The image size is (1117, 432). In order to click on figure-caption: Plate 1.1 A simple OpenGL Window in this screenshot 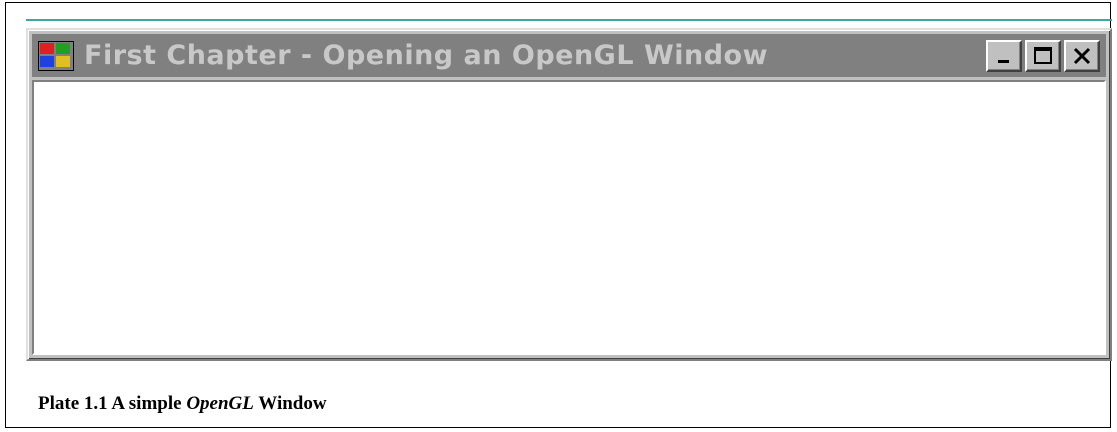, I will do `click(182, 404)`.